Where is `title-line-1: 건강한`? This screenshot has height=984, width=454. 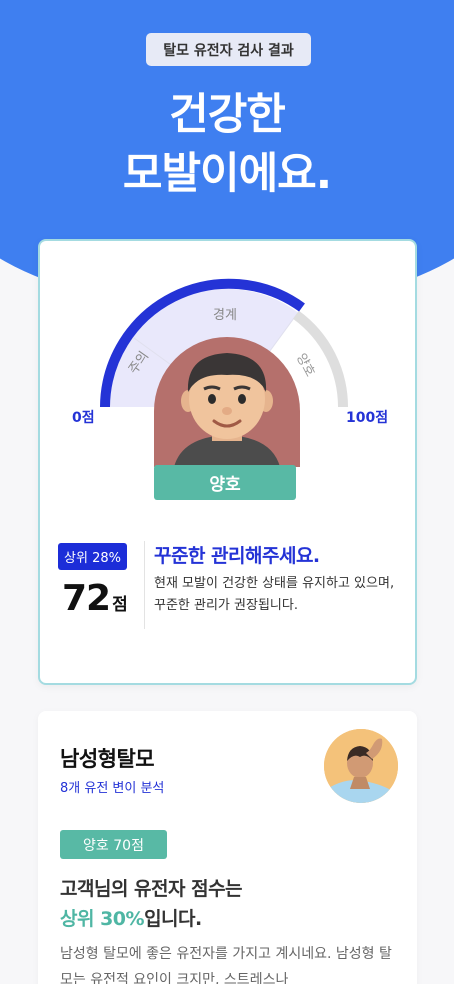
title-line-1: 건강한 is located at coordinates (227, 115).